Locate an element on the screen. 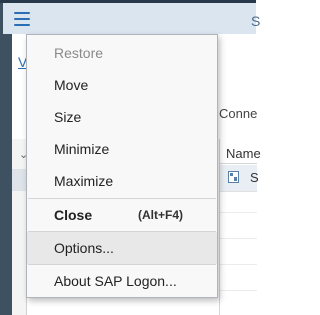 This screenshot has width=320, height=315. menu-item-size: Size is located at coordinates (122, 117).